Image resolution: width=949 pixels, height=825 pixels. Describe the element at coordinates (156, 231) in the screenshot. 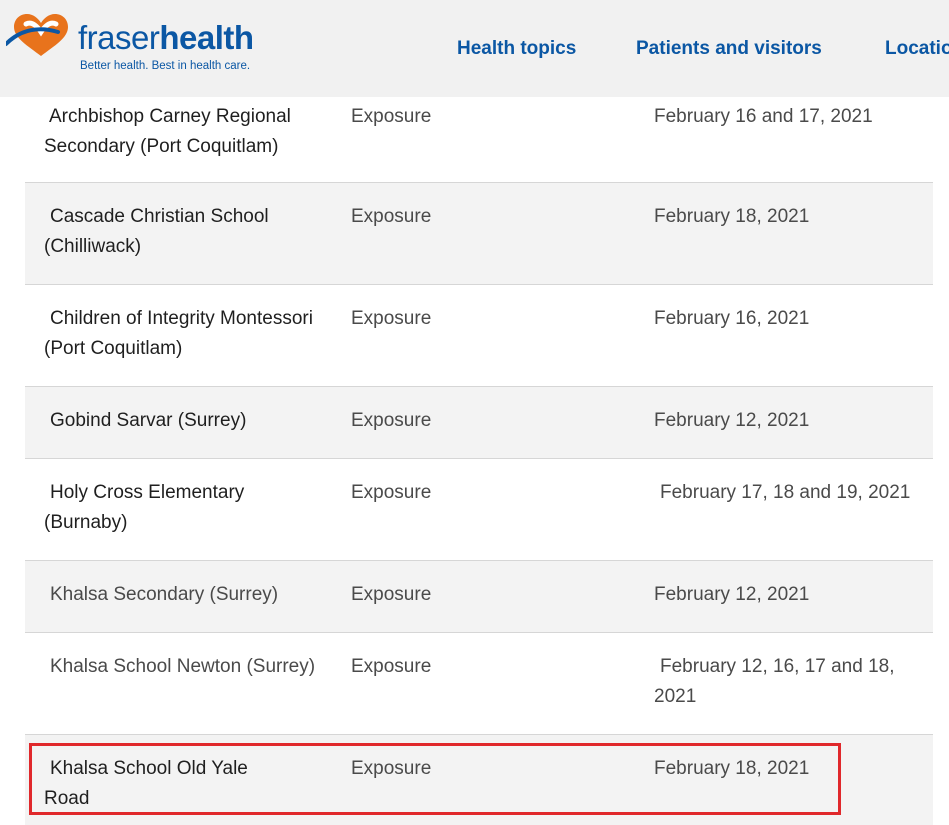

I see `school-name: Cascade Christian School (Chilliwack)` at that location.